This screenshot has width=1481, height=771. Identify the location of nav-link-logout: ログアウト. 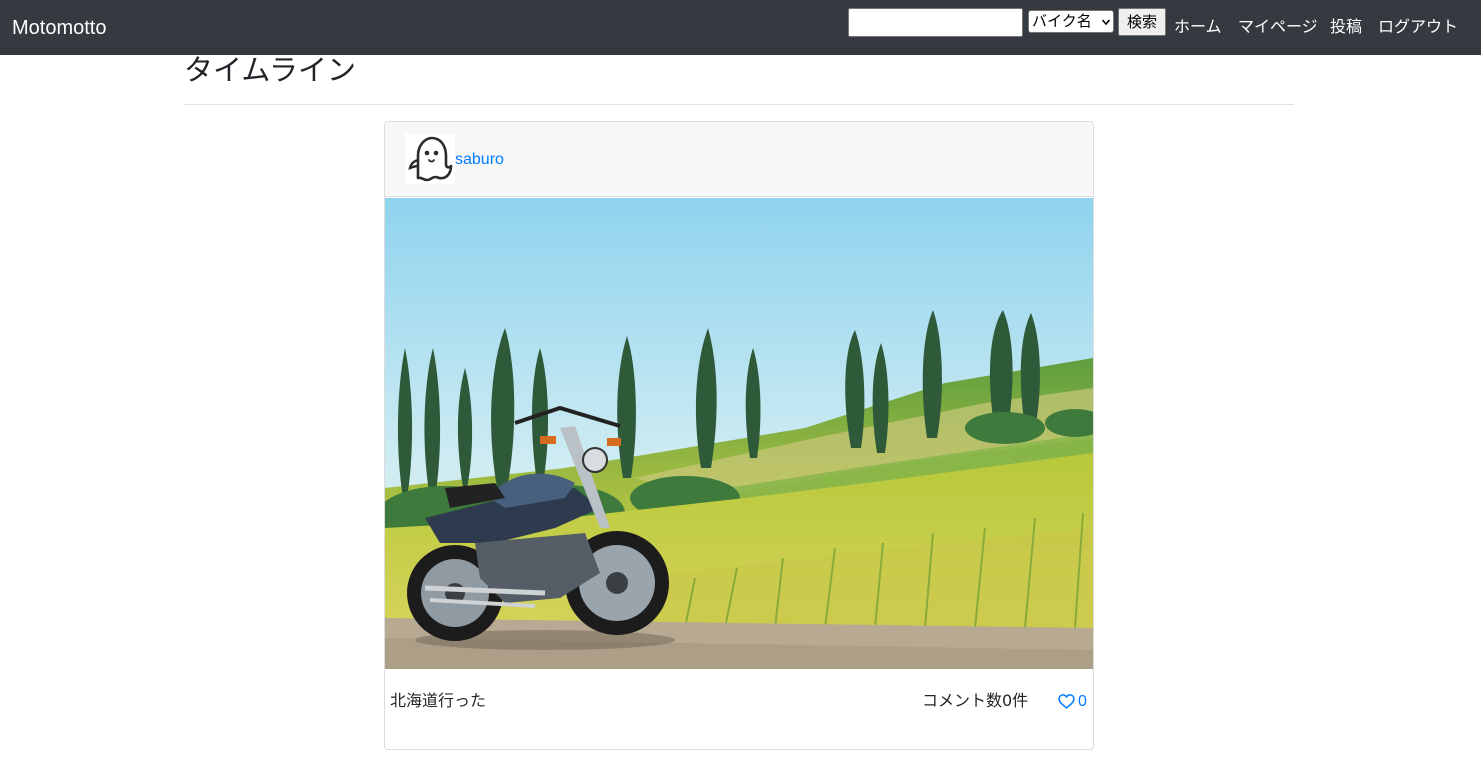
(1418, 27).